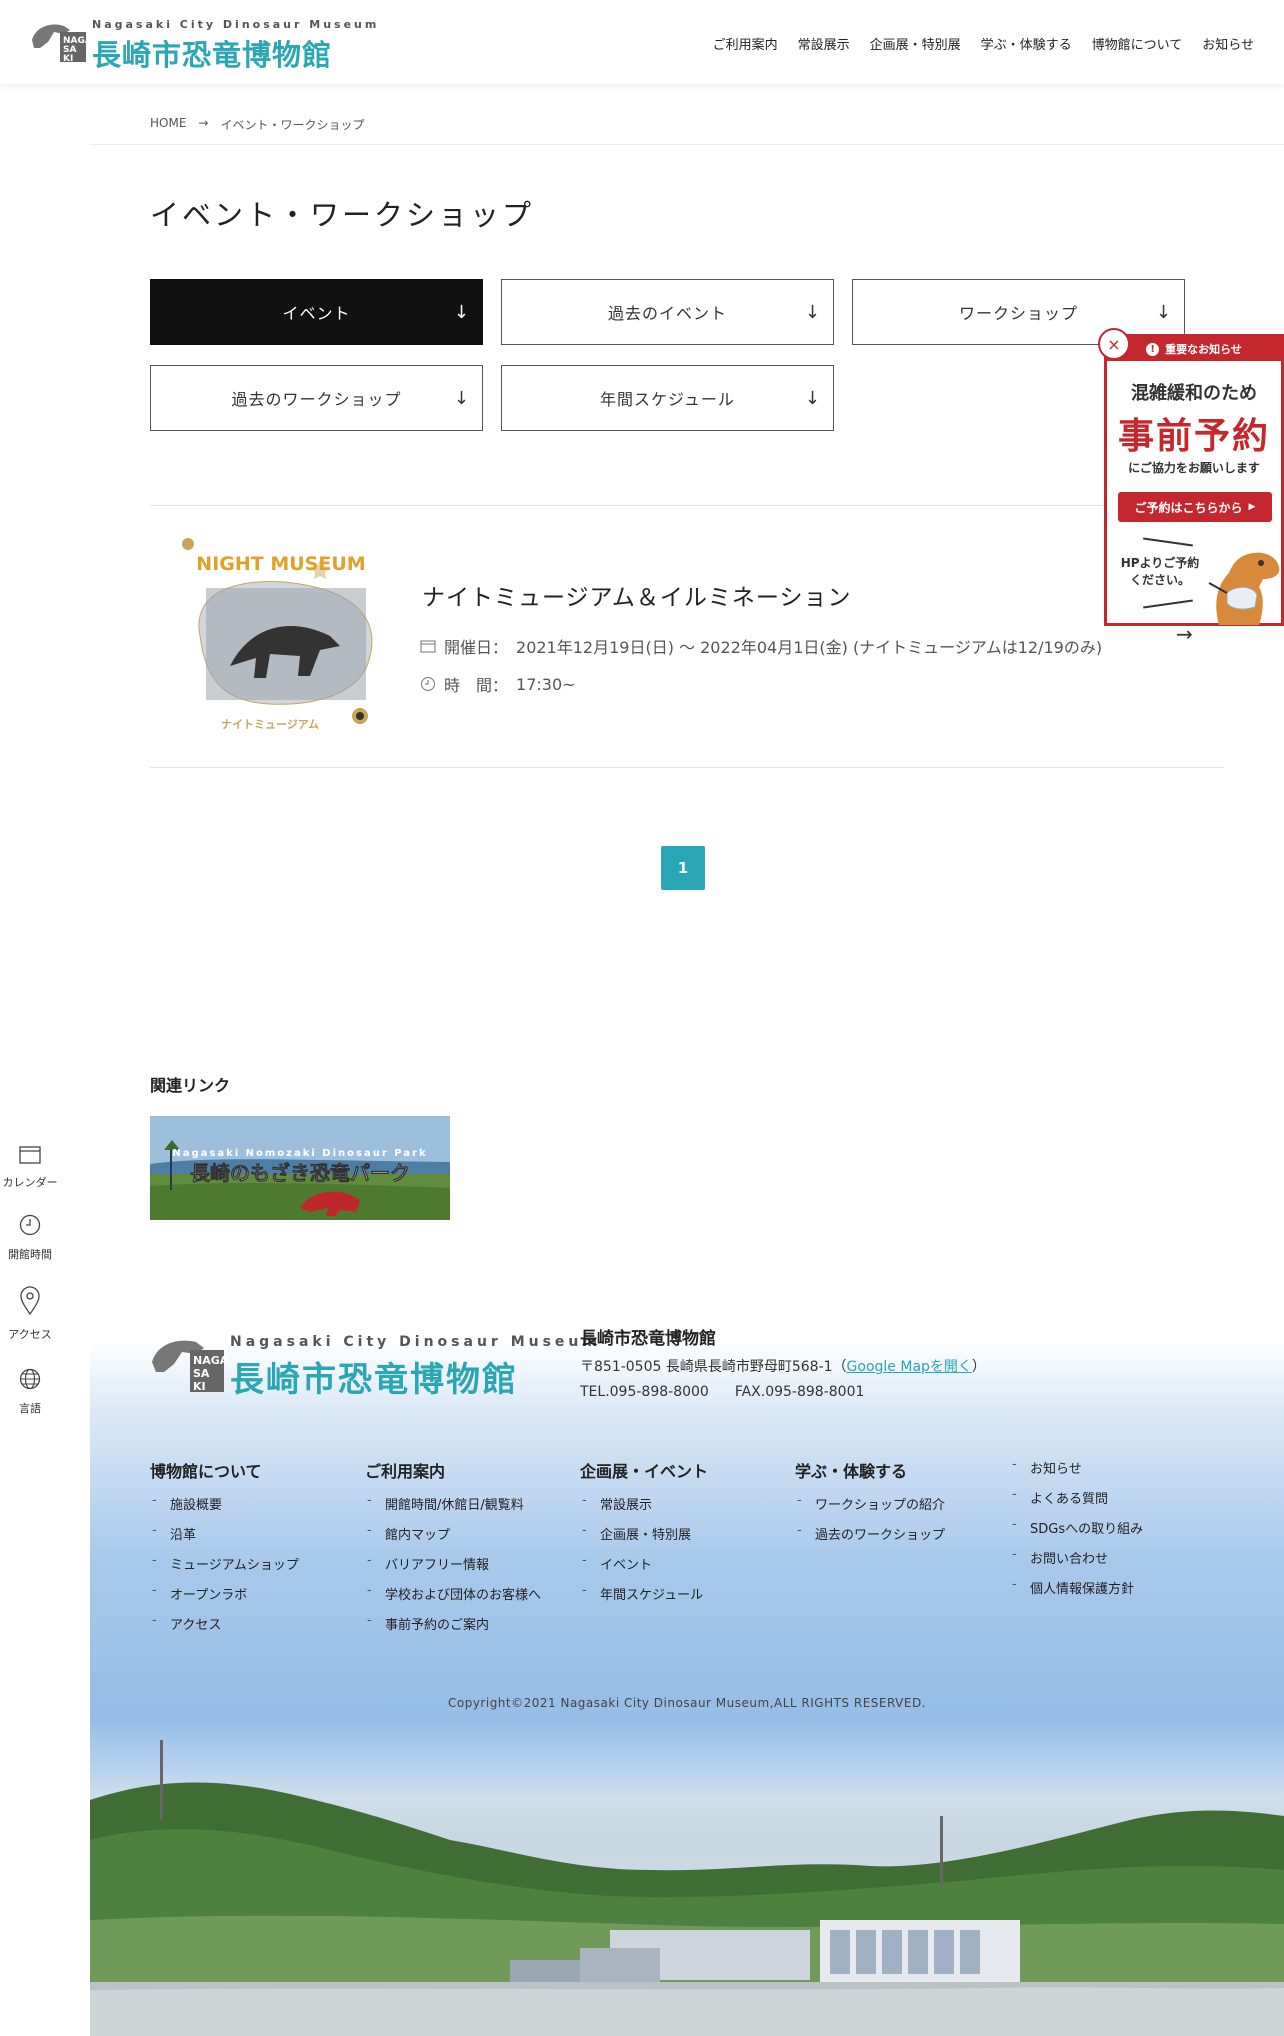  I want to click on notice-deco-line, so click(1168, 542).